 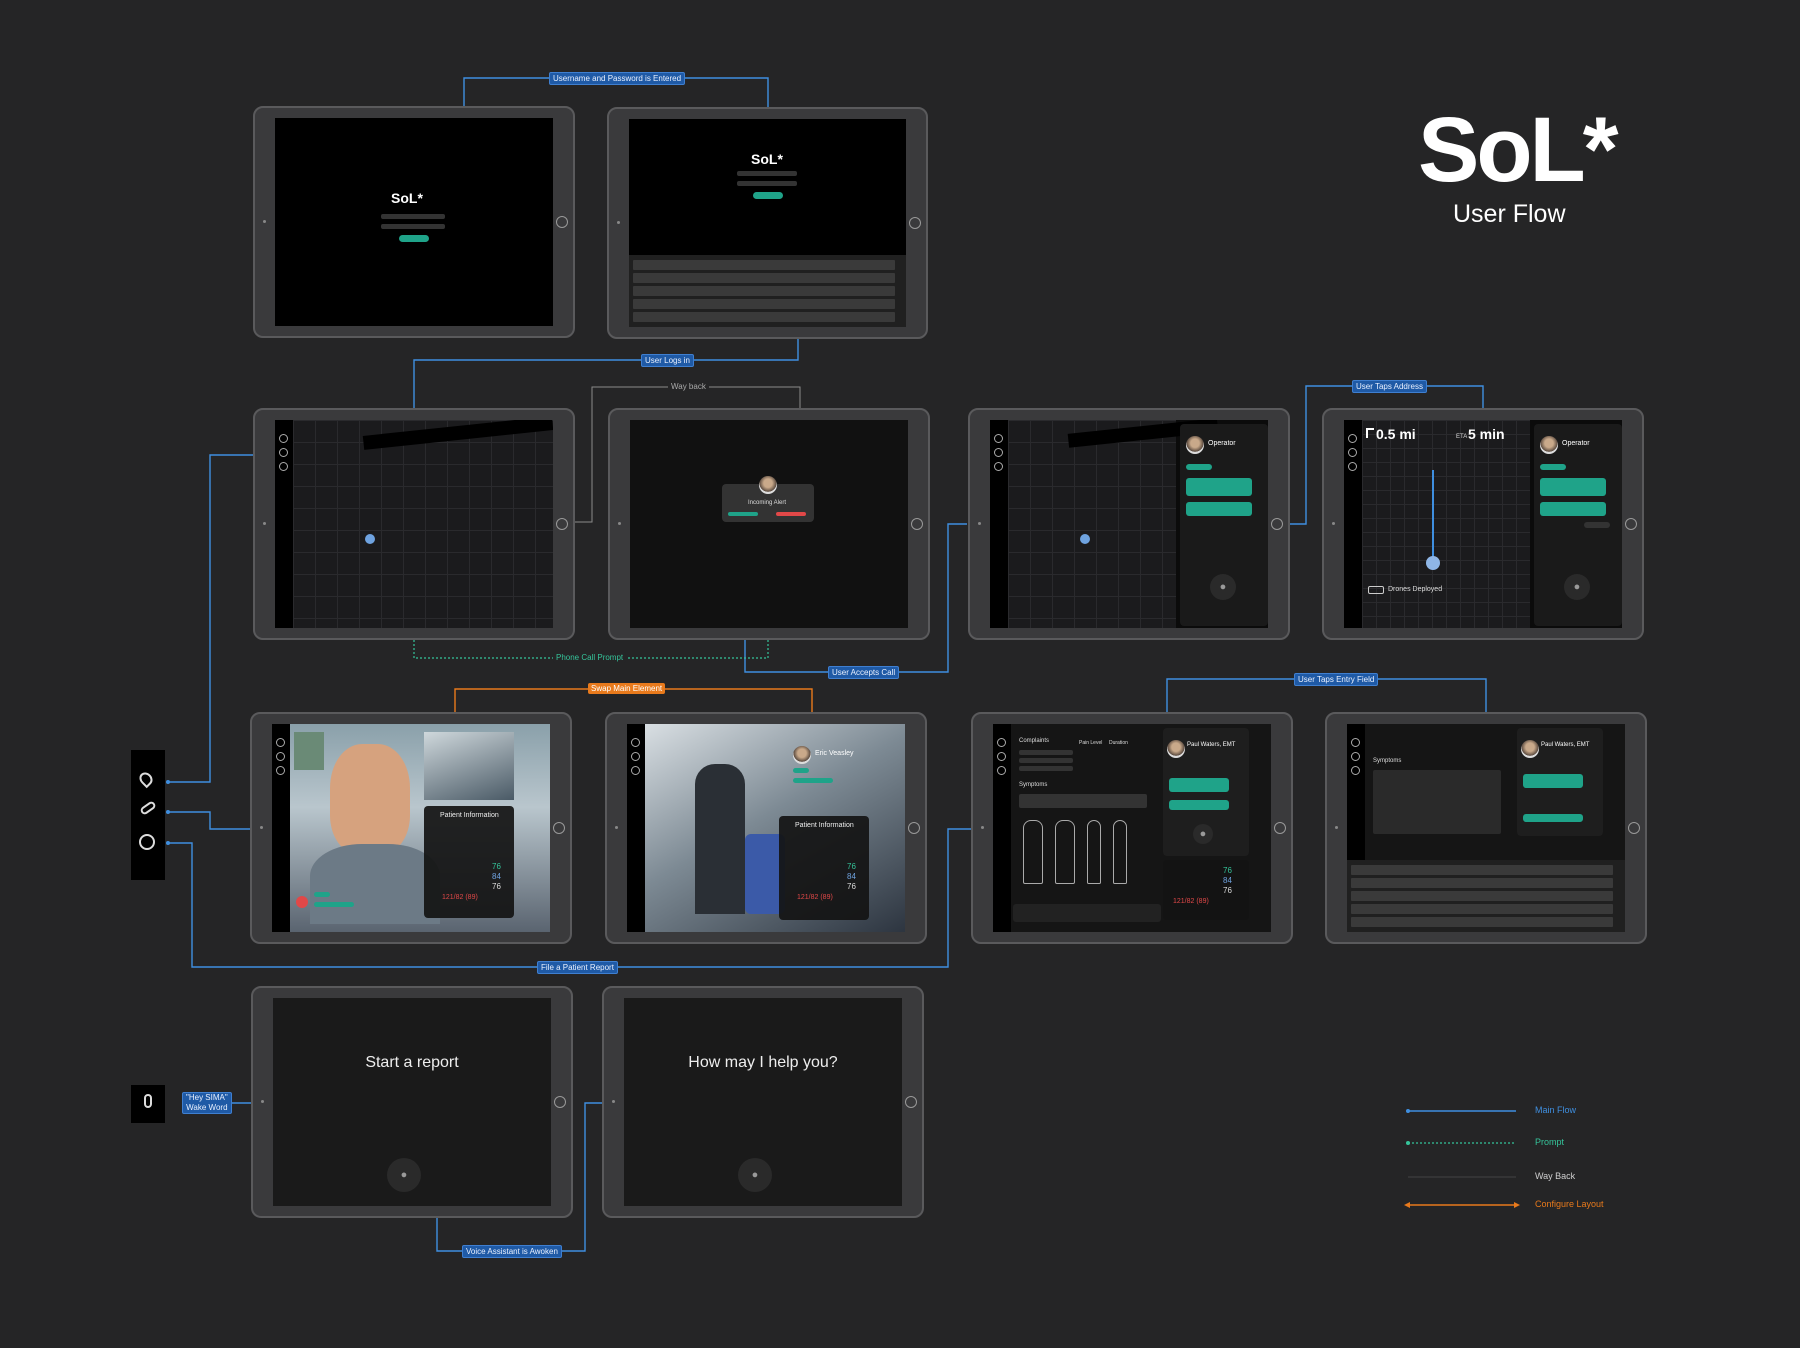 What do you see at coordinates (743, 514) in the screenshot?
I see `accept-call-button` at bounding box center [743, 514].